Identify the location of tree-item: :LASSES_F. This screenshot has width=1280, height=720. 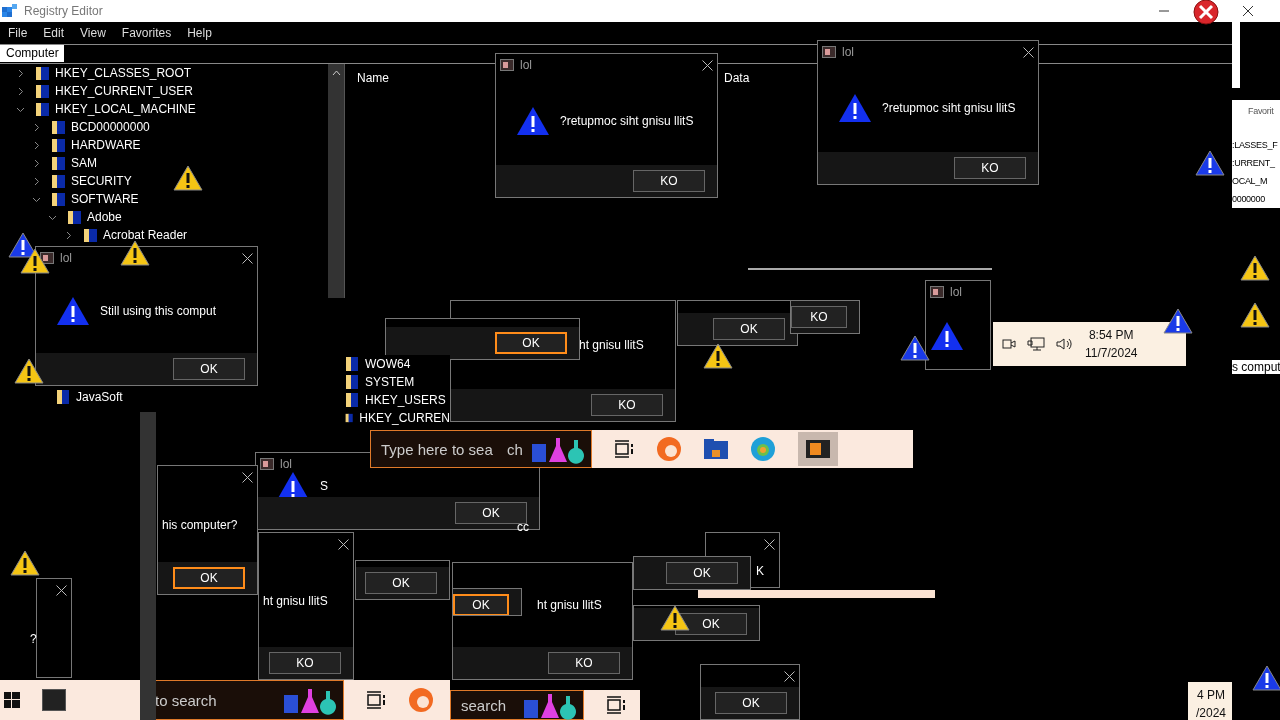
(1255, 145).